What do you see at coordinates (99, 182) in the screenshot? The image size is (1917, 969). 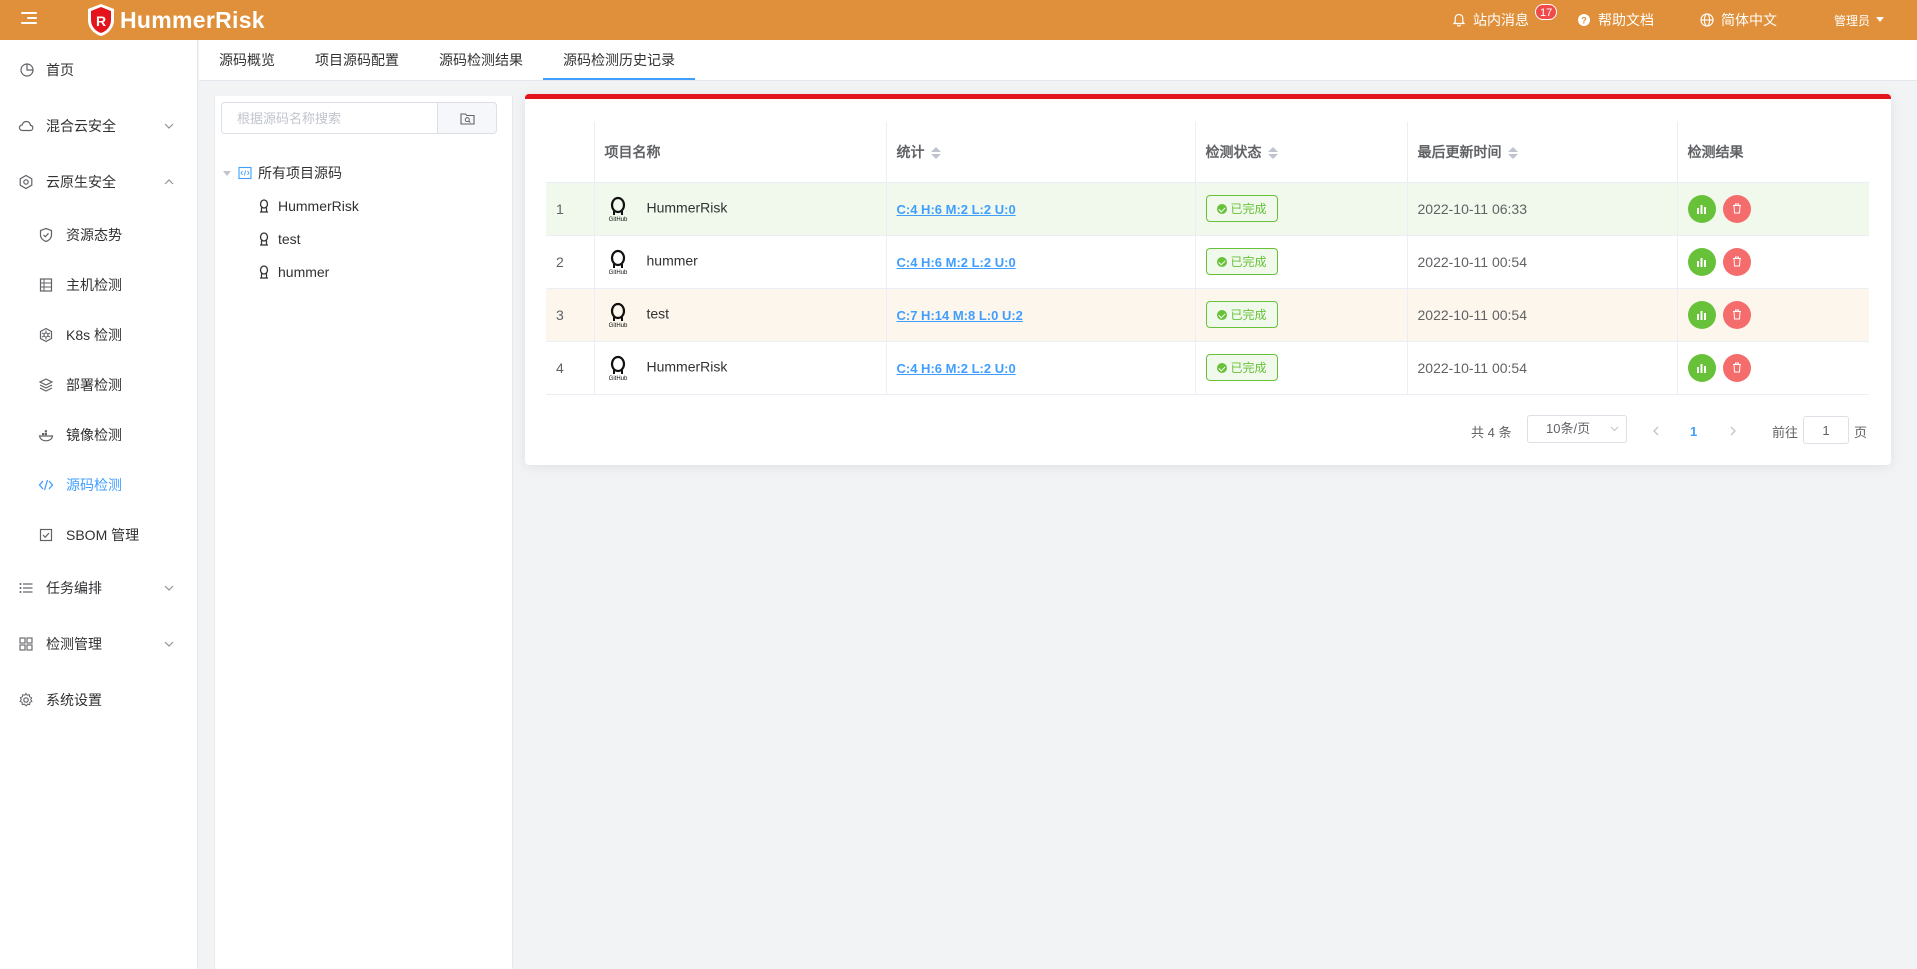 I see `sidebar-item-cloud-native: 云原生安全` at bounding box center [99, 182].